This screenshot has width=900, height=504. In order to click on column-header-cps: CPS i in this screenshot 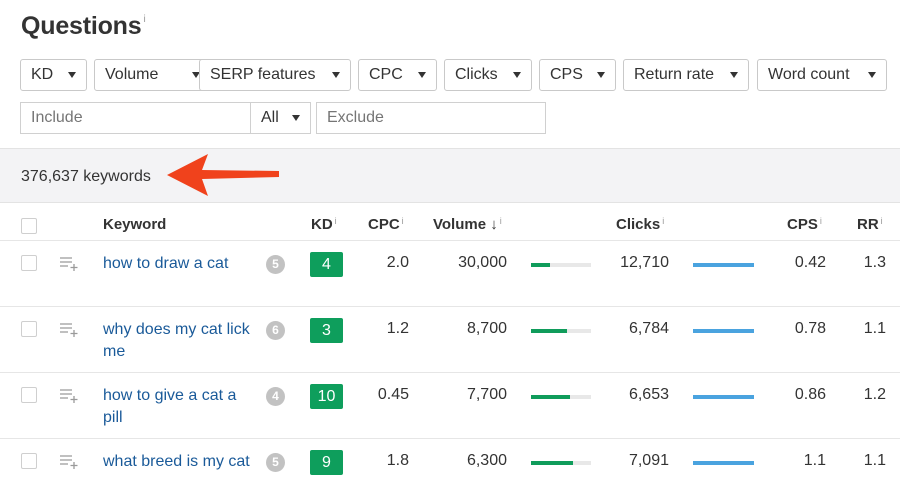, I will do `click(804, 224)`.